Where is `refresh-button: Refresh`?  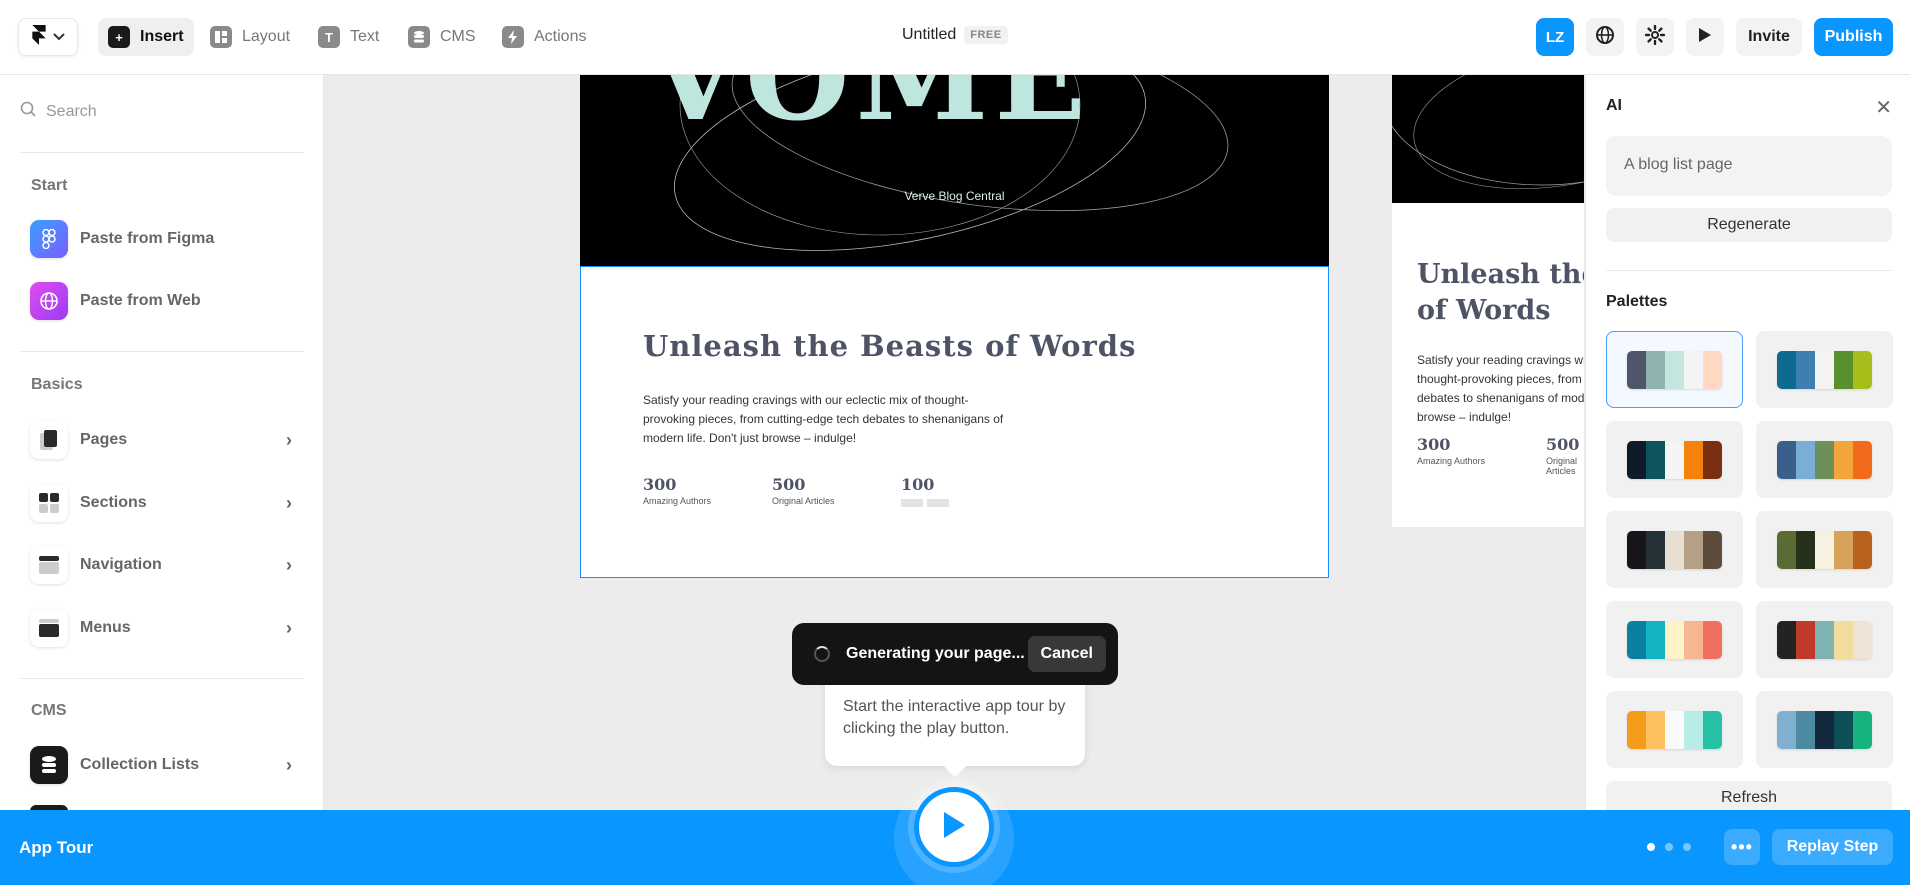 refresh-button: Refresh is located at coordinates (1749, 795).